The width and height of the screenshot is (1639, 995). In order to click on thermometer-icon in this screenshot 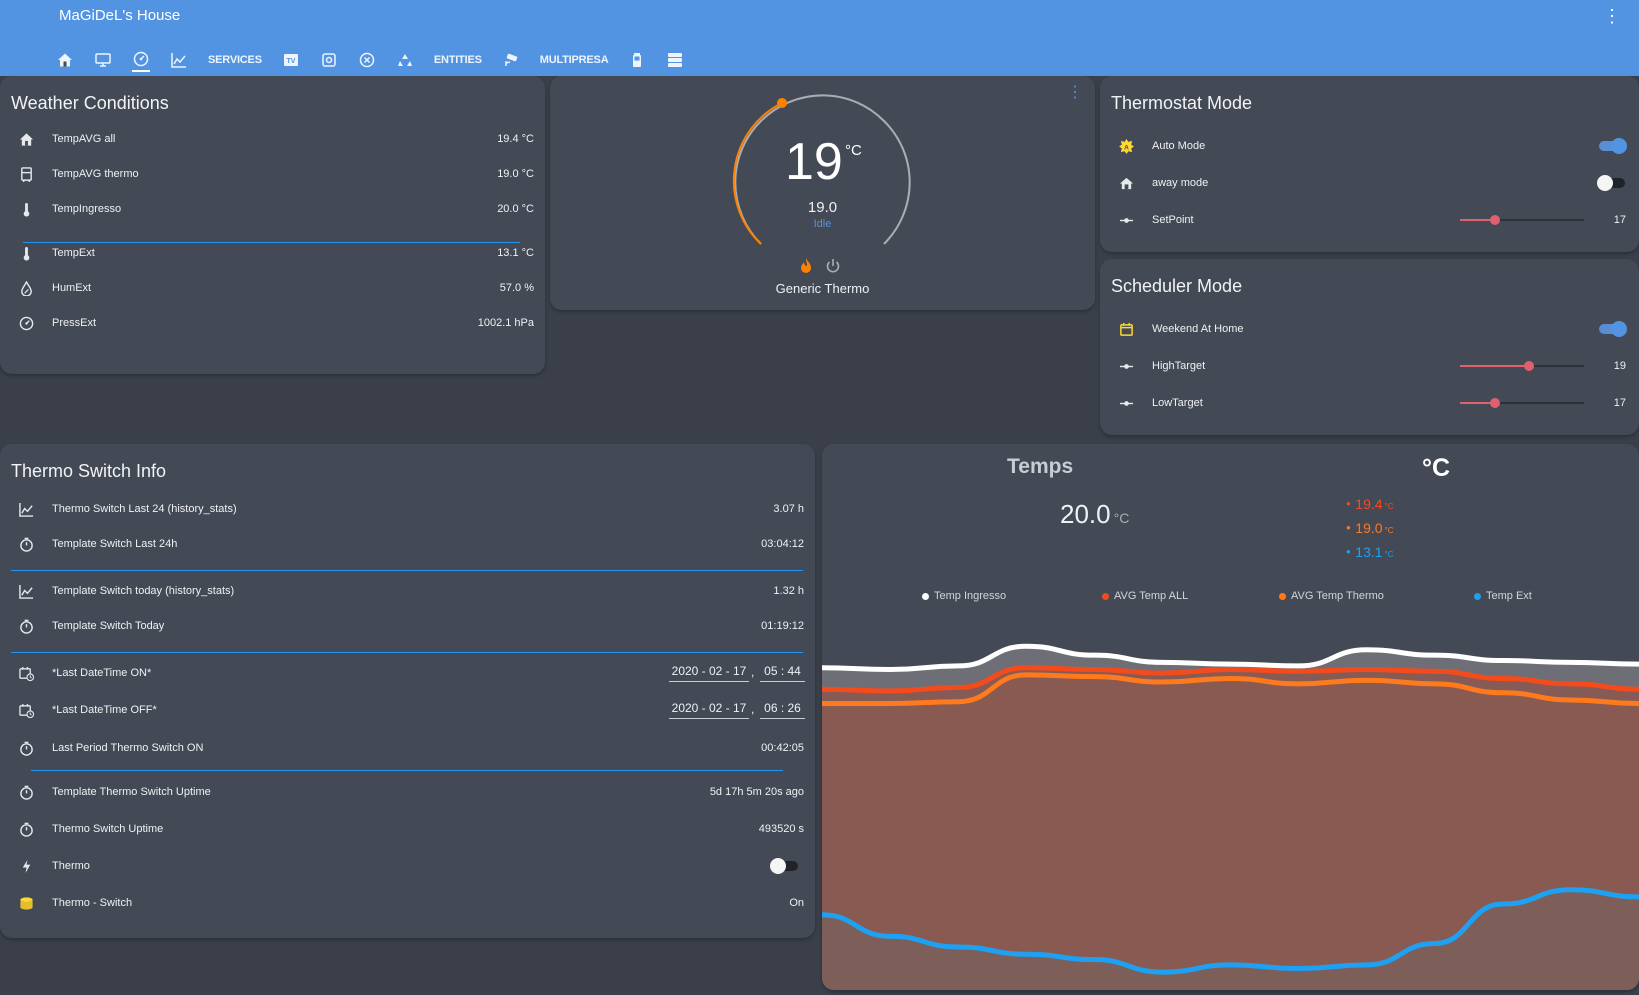, I will do `click(26, 209)`.